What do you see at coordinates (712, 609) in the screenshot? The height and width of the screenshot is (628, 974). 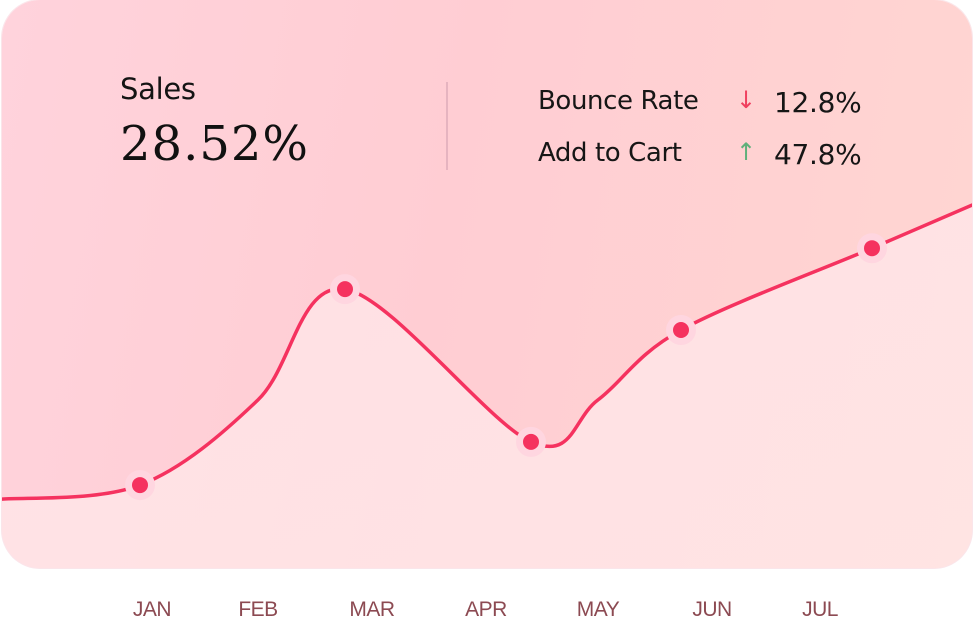 I see `x-tick-label-jun: JUN` at bounding box center [712, 609].